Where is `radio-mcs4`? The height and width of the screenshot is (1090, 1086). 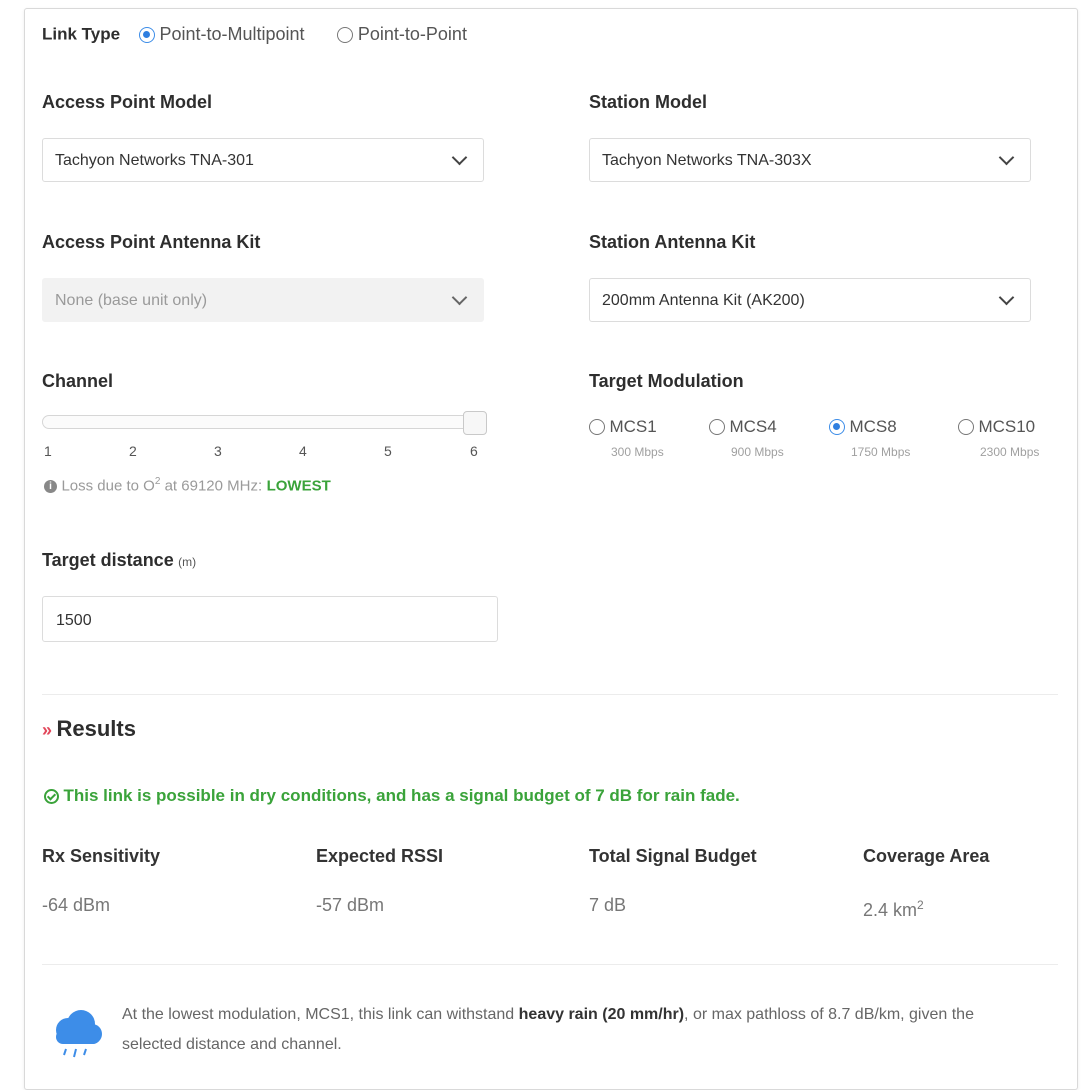 radio-mcs4 is located at coordinates (717, 427).